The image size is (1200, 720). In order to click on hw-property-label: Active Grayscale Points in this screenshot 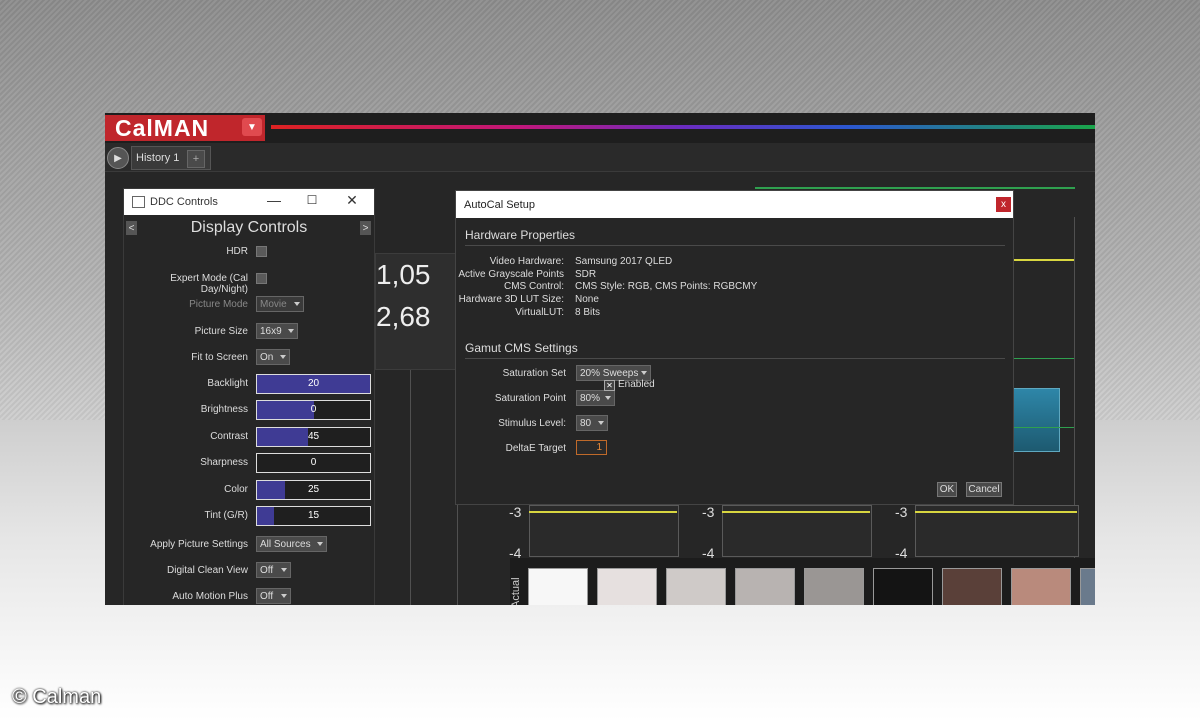, I will do `click(511, 274)`.